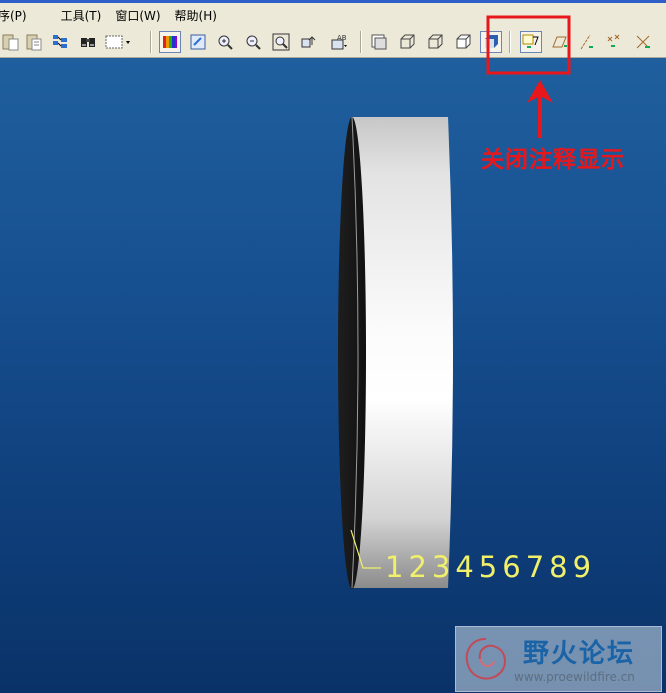  Describe the element at coordinates (485, 659) in the screenshot. I see `forum-logo-icon` at that location.